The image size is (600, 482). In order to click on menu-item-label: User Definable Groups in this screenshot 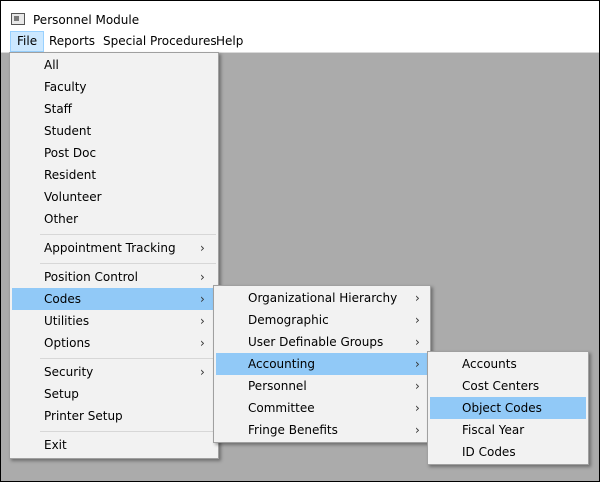, I will do `click(316, 342)`.